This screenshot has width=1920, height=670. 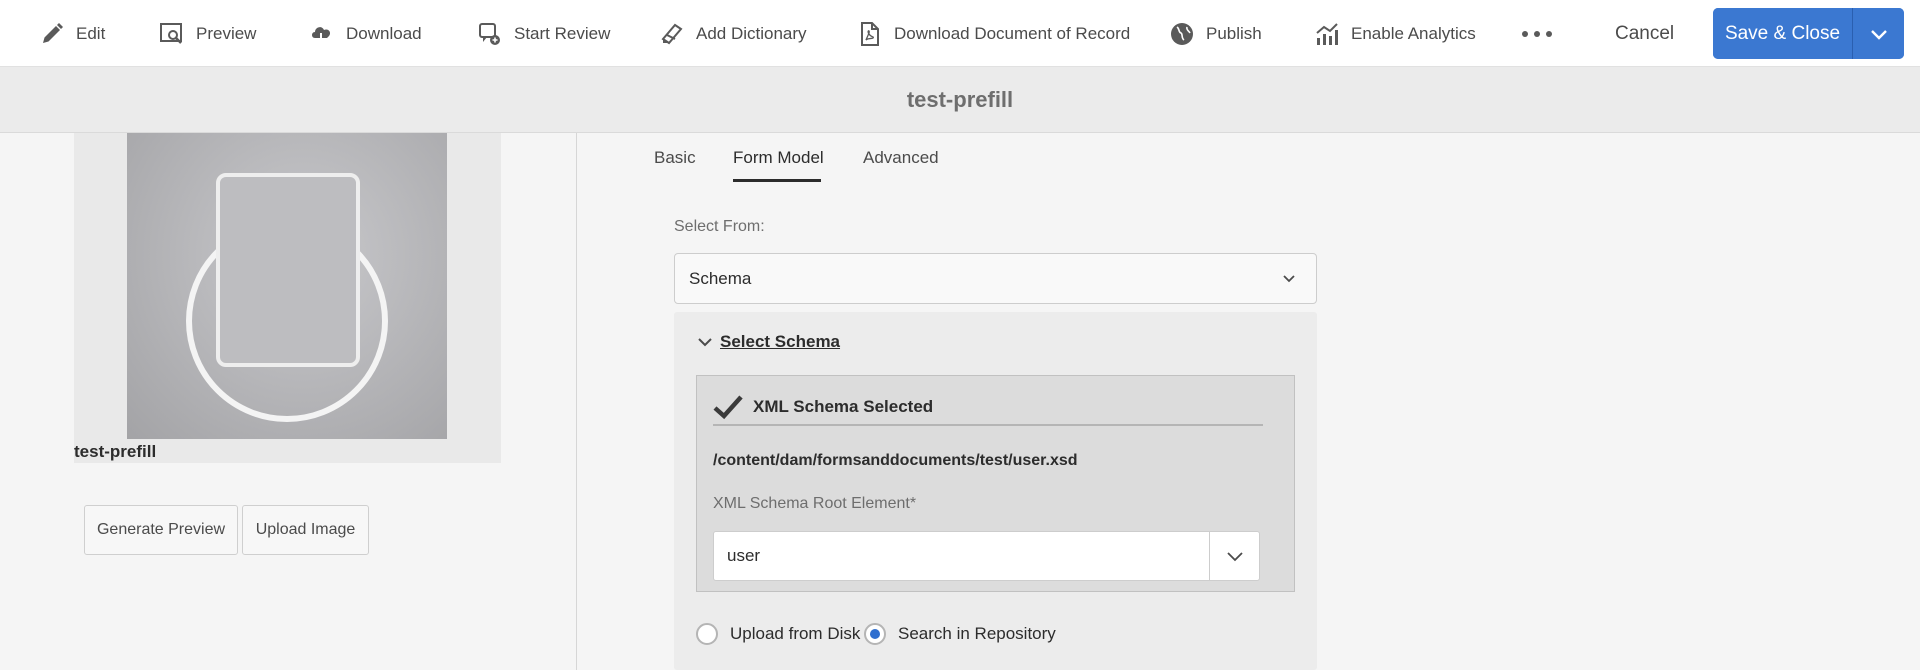 I want to click on download-dor-label: Download Document of Record, so click(x=1012, y=33).